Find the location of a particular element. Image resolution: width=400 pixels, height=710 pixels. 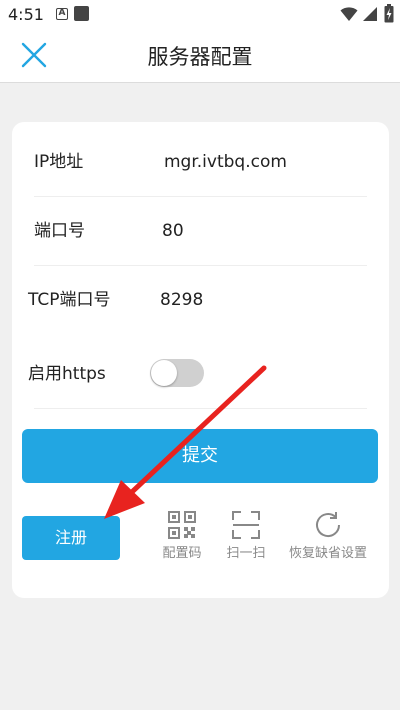

scan-label: 扫一扫 is located at coordinates (246, 553).